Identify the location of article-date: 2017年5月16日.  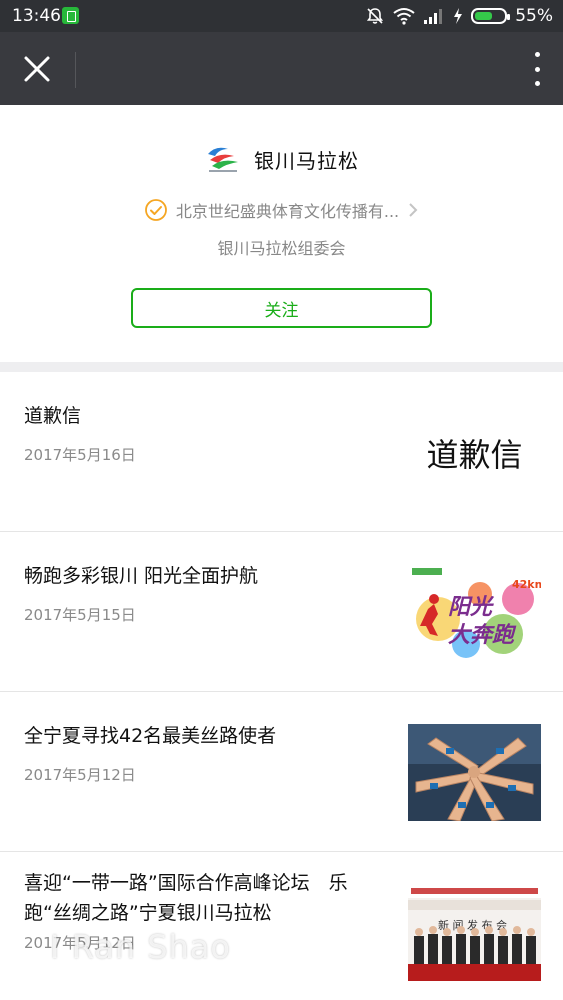
(80, 455).